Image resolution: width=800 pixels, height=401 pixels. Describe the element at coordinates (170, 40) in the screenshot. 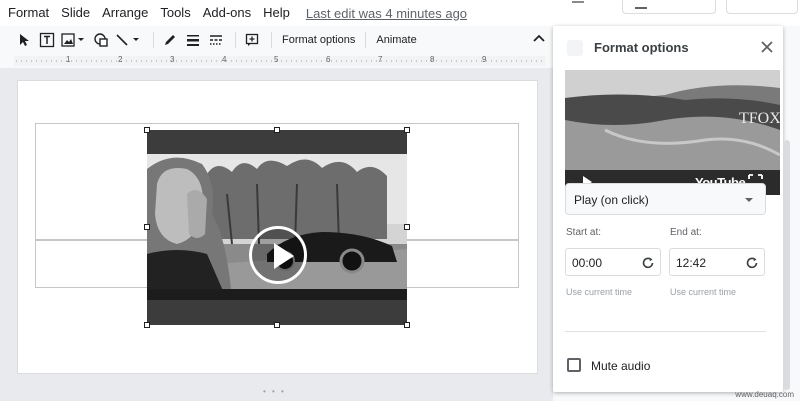

I see `pen-icon` at that location.